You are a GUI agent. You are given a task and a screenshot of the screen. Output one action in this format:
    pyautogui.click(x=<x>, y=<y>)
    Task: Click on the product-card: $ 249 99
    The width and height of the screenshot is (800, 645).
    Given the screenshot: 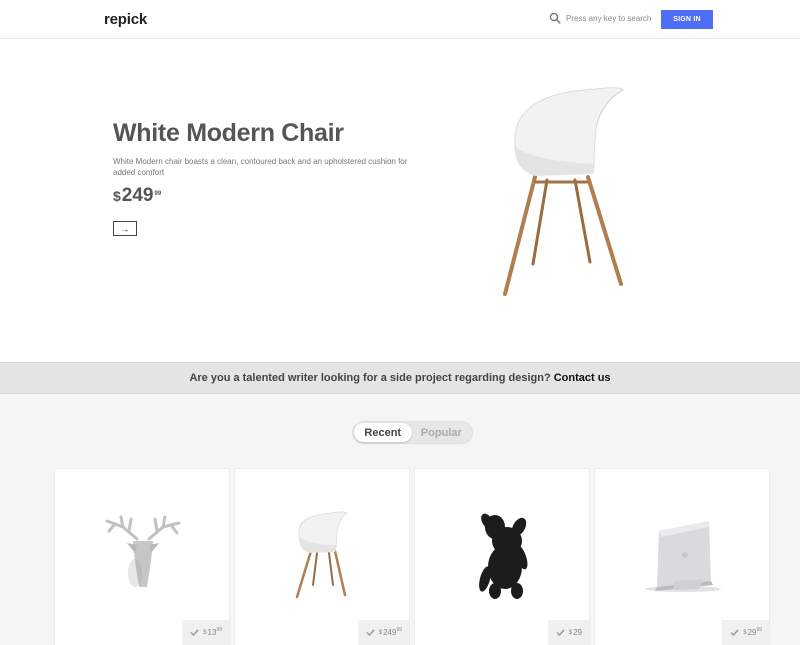 What is the action you would take?
    pyautogui.click(x=322, y=557)
    